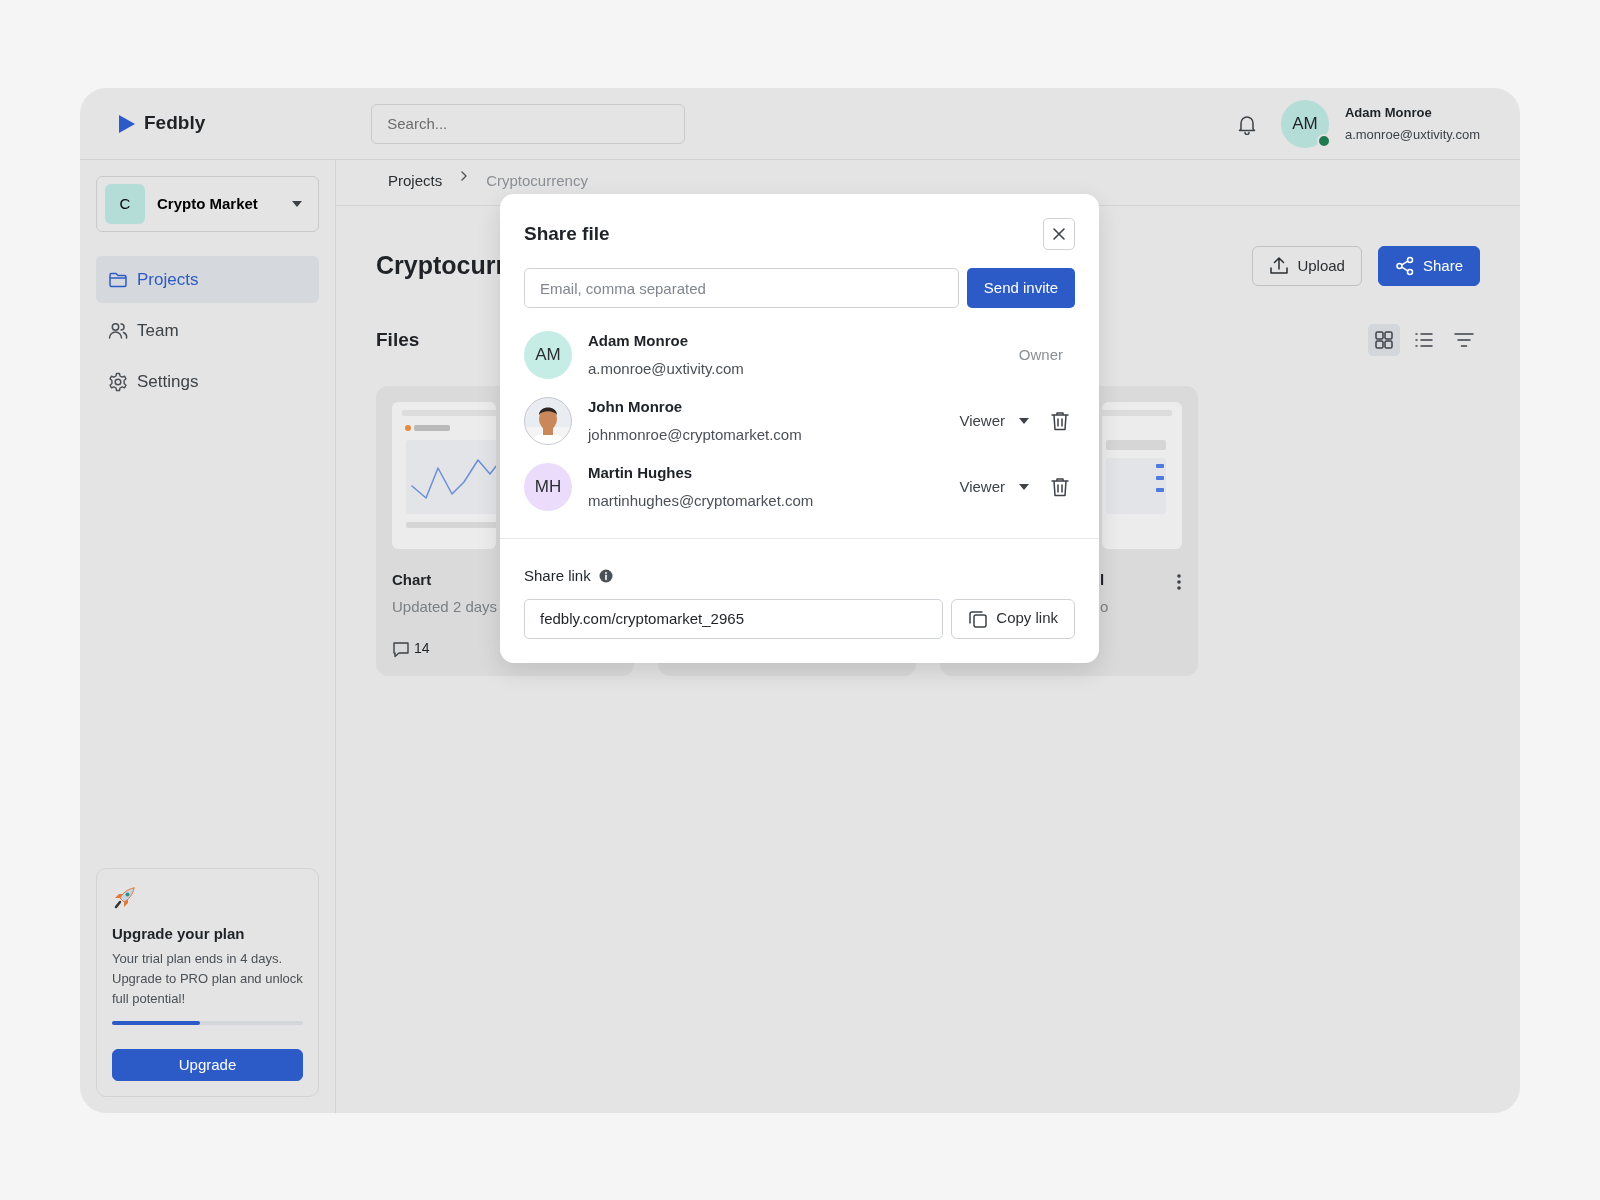  What do you see at coordinates (208, 203) in the screenshot?
I see `workspace-name: Crypto Market` at bounding box center [208, 203].